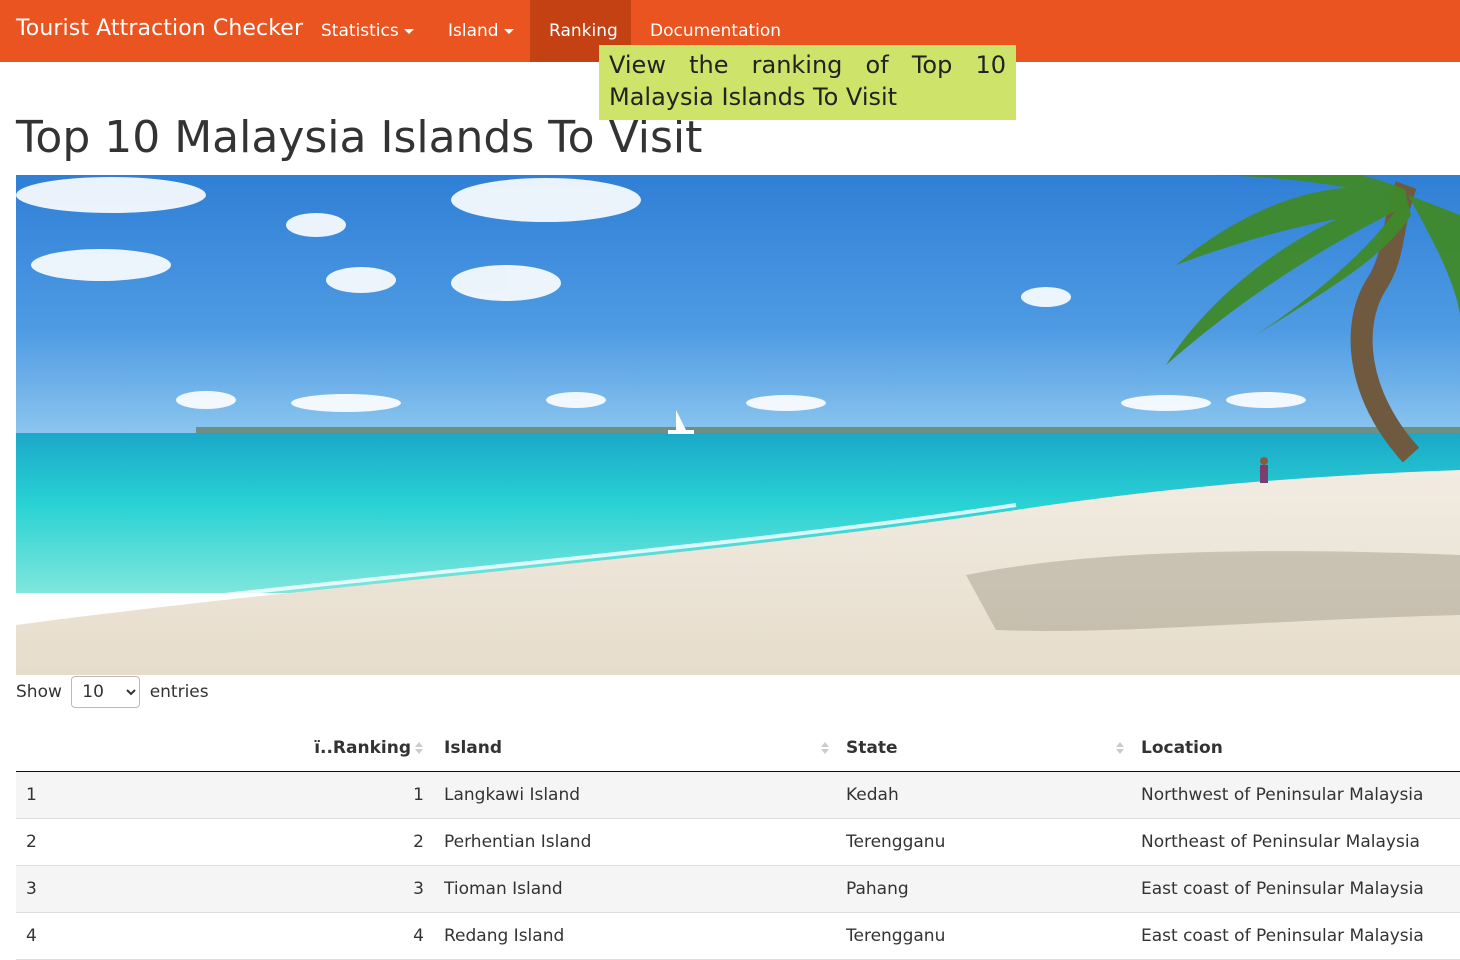 The image size is (1460, 960). Describe the element at coordinates (96, 936) in the screenshot. I see `row-index: 4` at that location.